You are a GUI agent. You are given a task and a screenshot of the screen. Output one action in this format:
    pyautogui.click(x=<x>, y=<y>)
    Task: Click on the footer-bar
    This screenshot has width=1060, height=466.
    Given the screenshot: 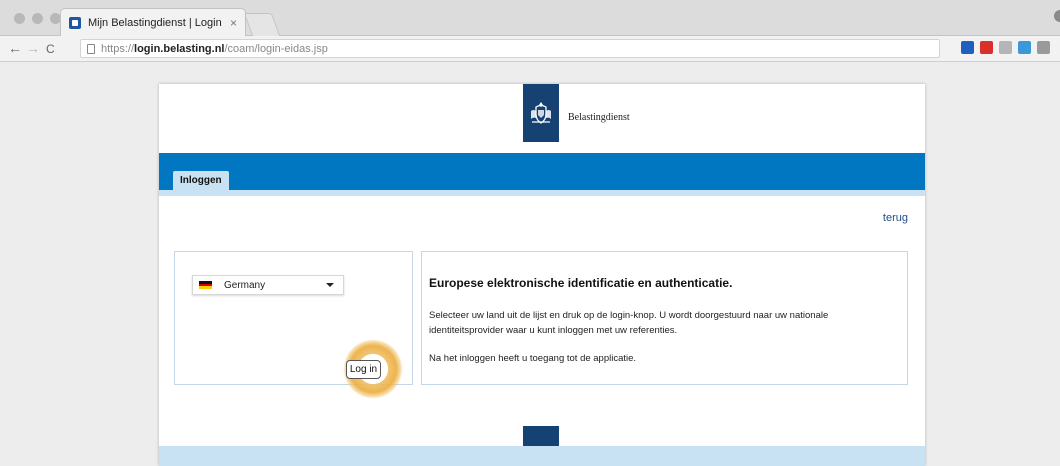 What is the action you would take?
    pyautogui.click(x=542, y=456)
    